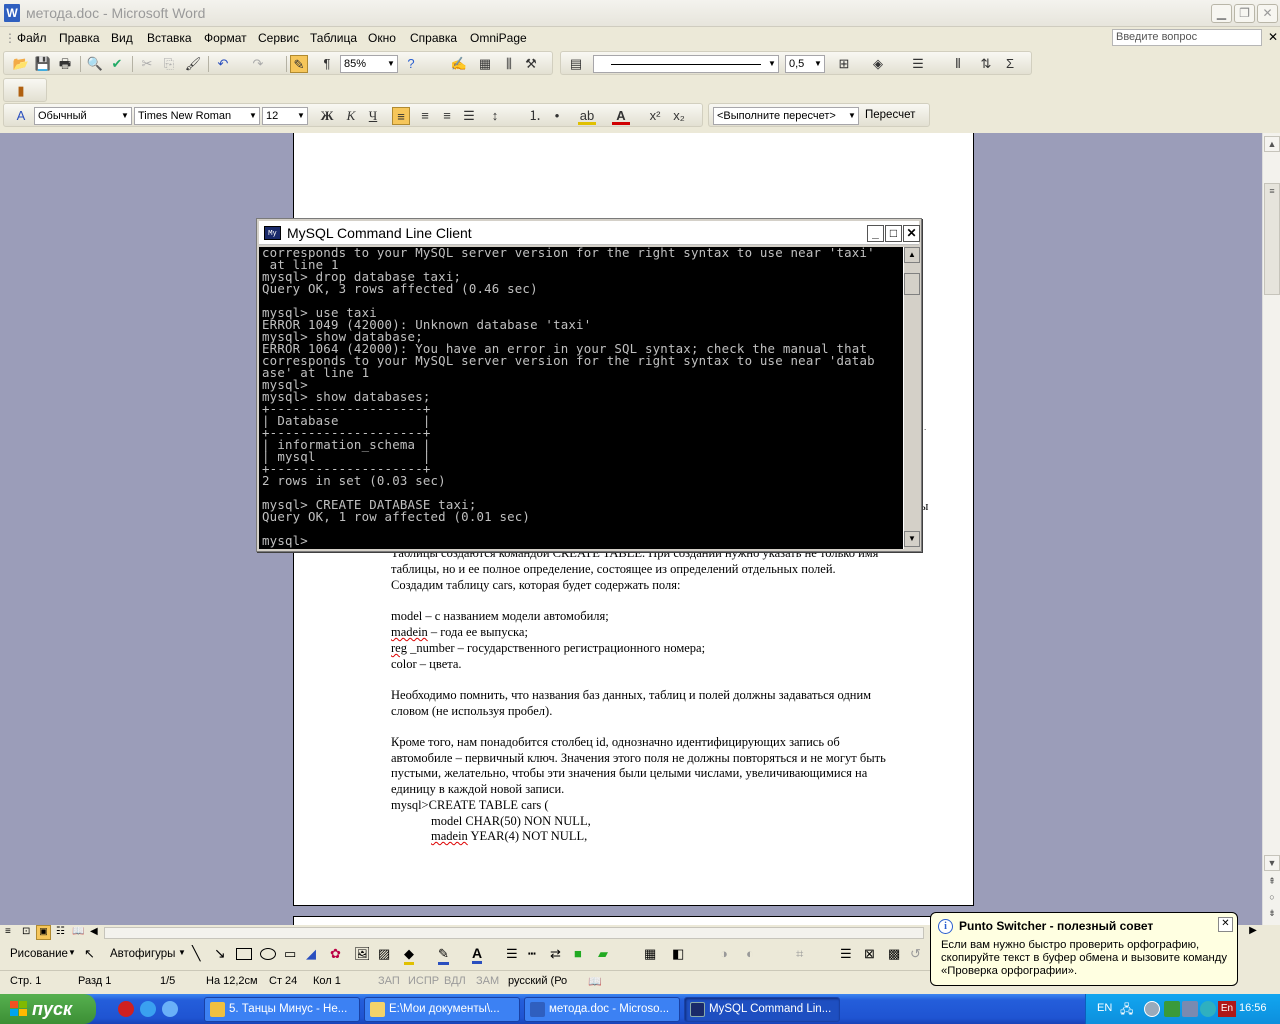  What do you see at coordinates (1272, 898) in the screenshot?
I see `browse-object-icon: ○` at bounding box center [1272, 898].